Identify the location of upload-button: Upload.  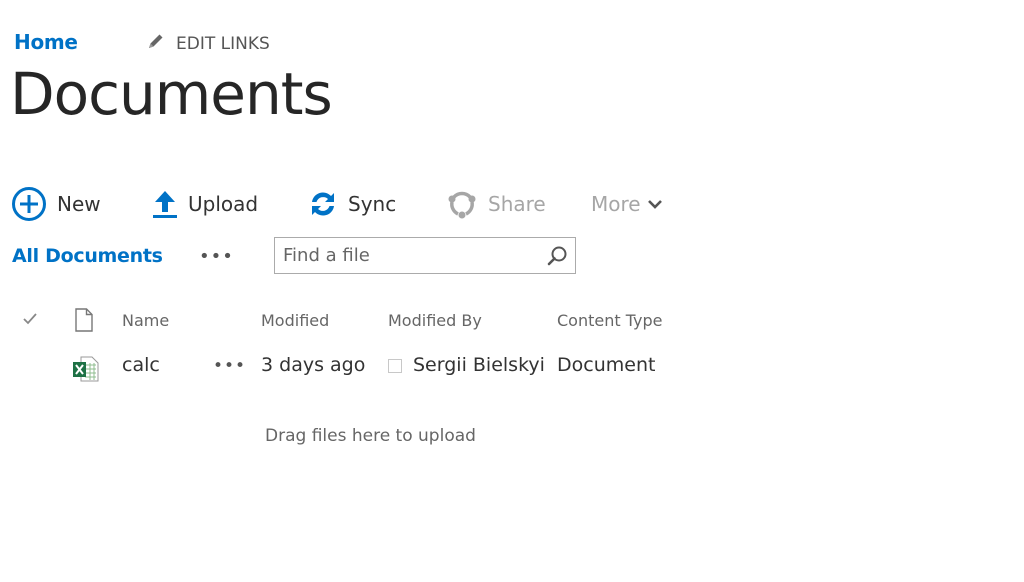
(205, 204).